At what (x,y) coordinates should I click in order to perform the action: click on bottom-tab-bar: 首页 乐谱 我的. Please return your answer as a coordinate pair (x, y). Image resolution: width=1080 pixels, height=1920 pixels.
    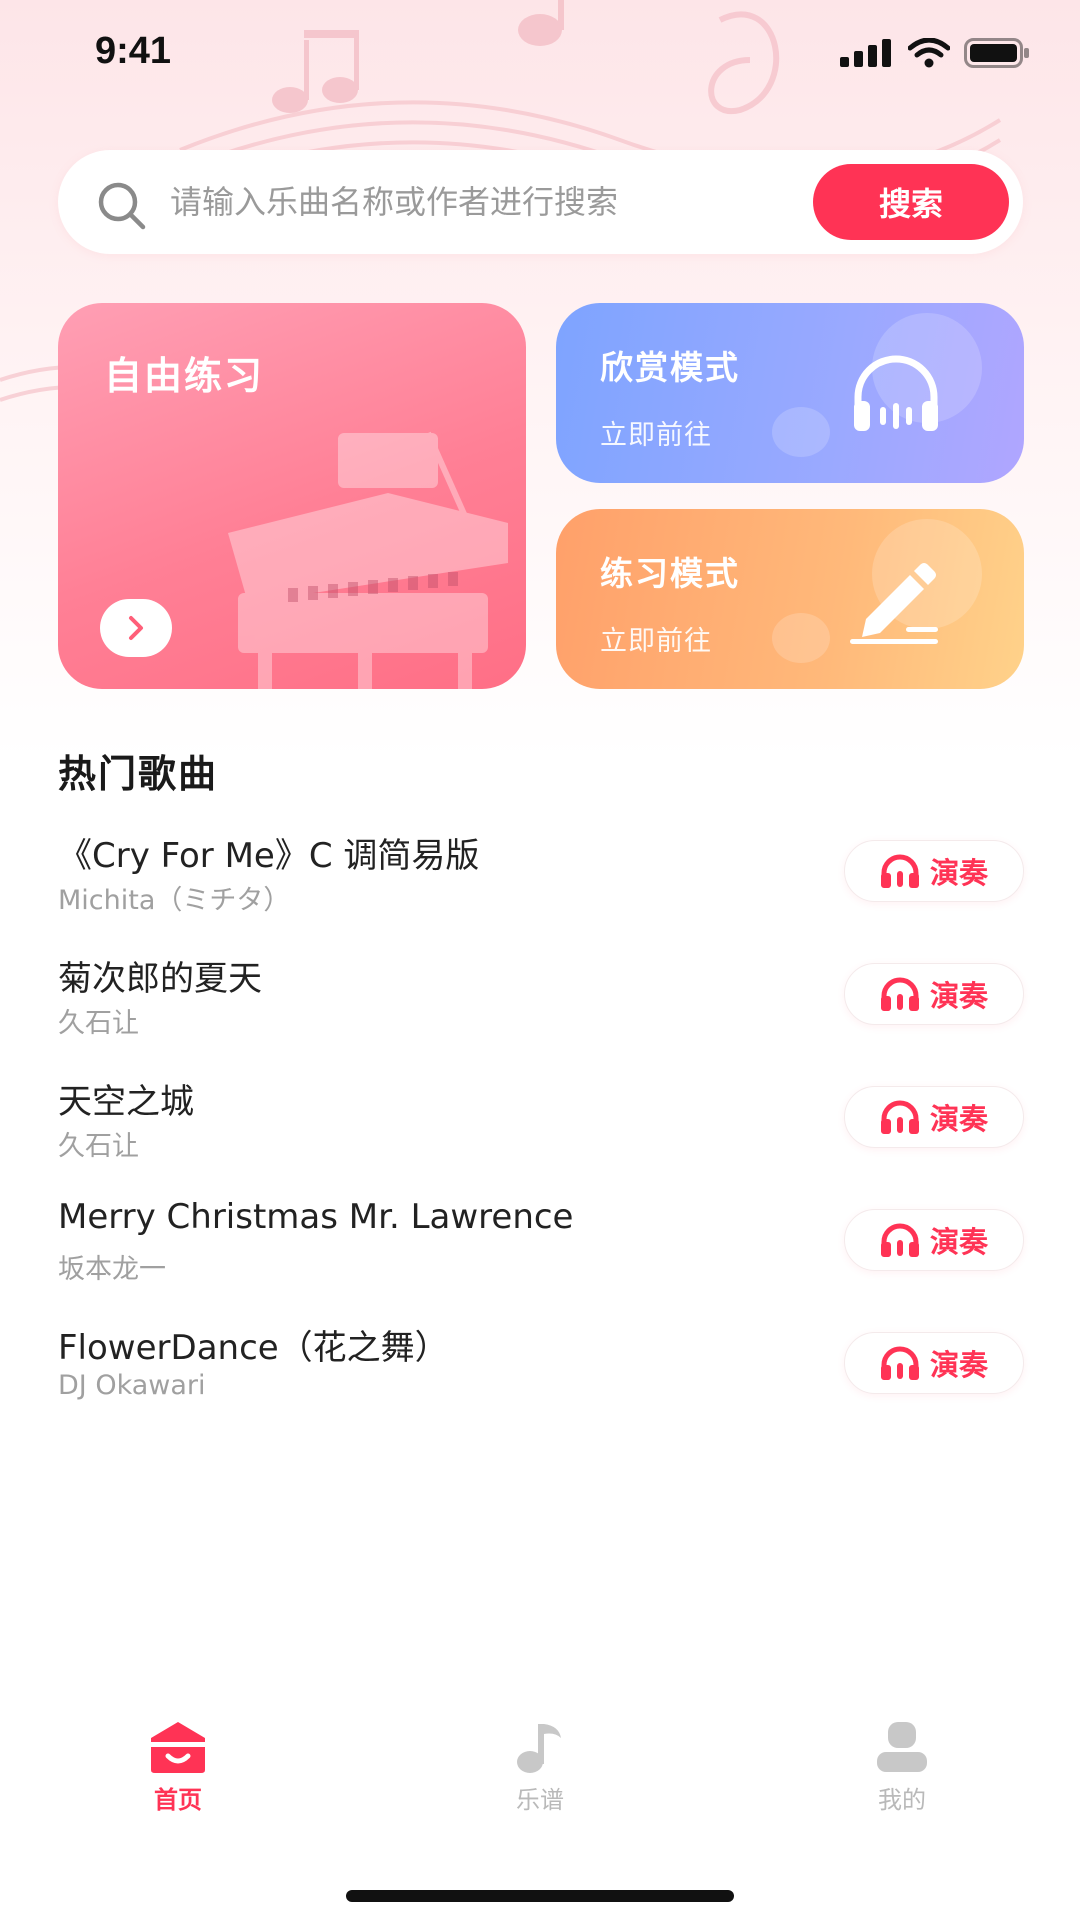
    Looking at the image, I should click on (540, 1780).